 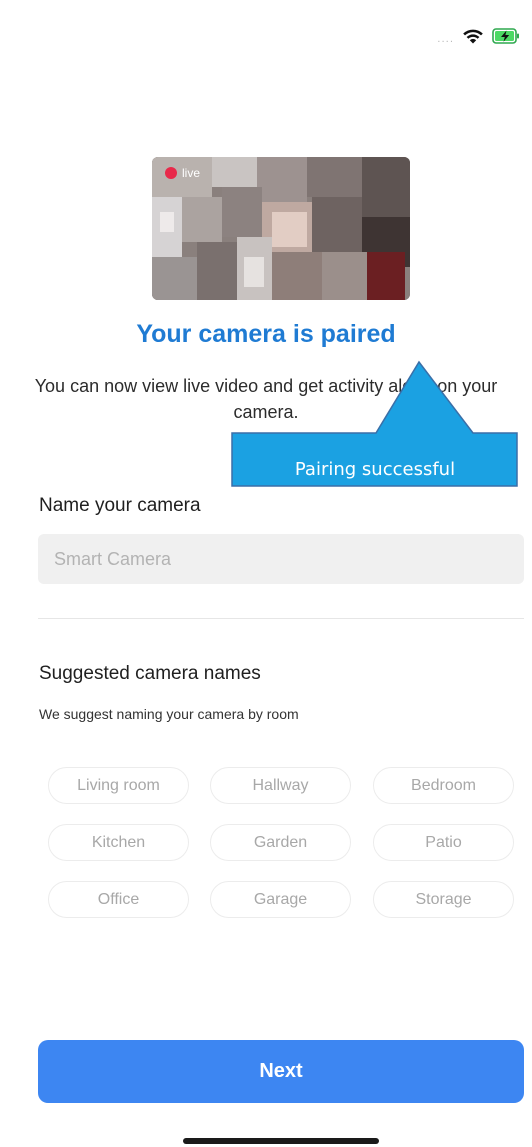 What do you see at coordinates (266, 334) in the screenshot?
I see `page-title: Your camera is paired` at bounding box center [266, 334].